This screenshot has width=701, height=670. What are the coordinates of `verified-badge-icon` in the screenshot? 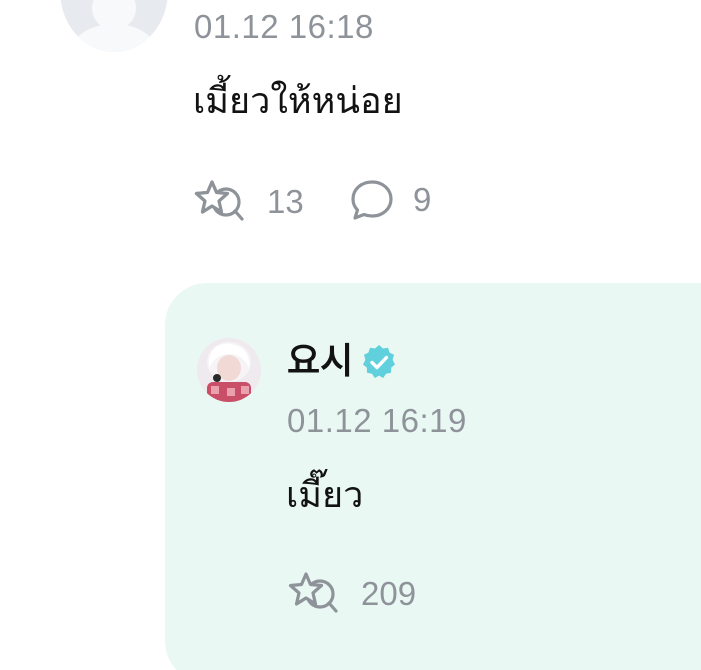 It's located at (376, 362).